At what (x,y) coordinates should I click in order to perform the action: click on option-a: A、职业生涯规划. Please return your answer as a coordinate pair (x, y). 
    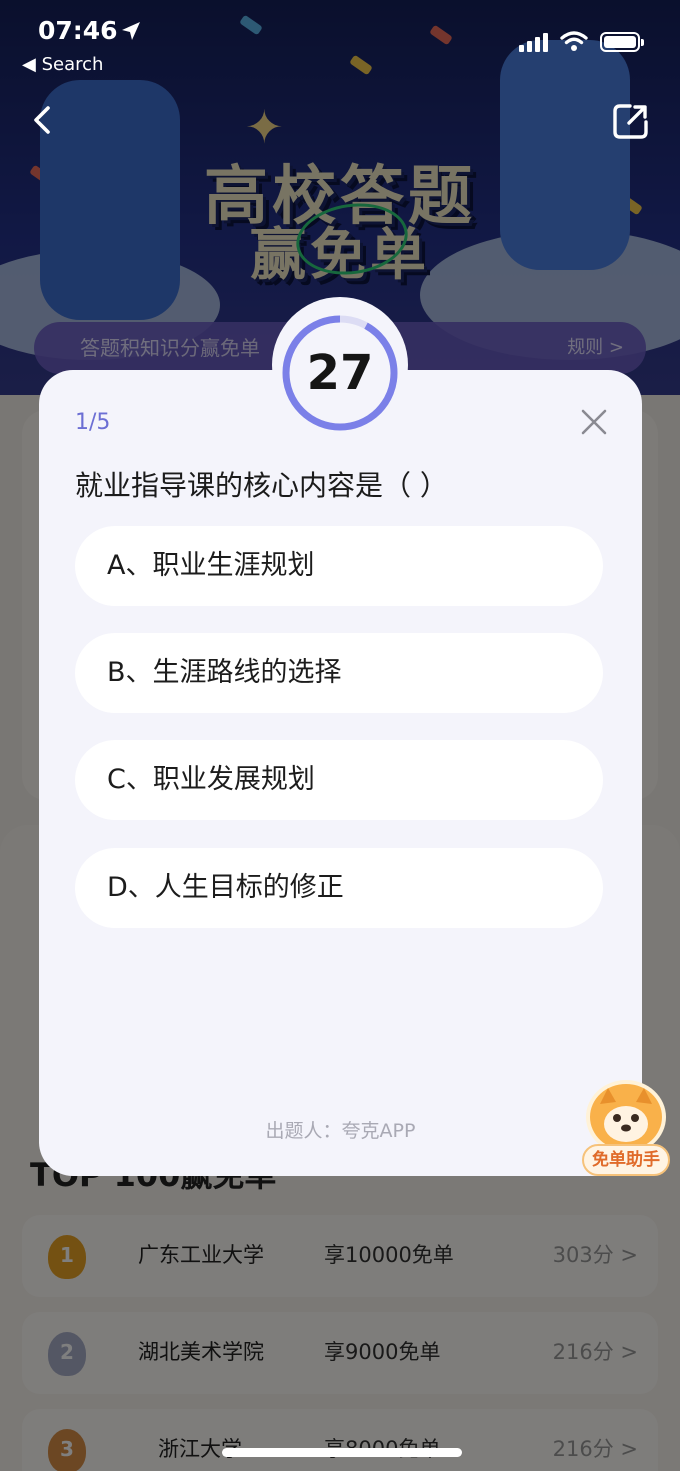
    Looking at the image, I should click on (339, 566).